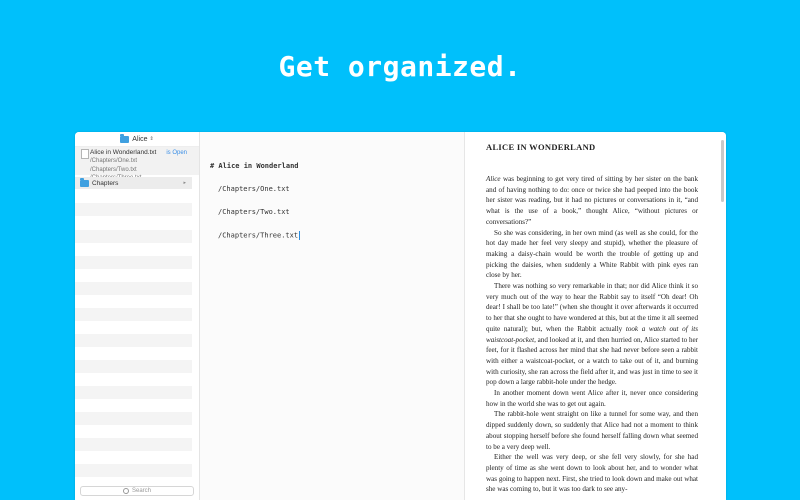 This screenshot has width=800, height=500. I want to click on file-name: Alice in Wonderland.txt, so click(123, 152).